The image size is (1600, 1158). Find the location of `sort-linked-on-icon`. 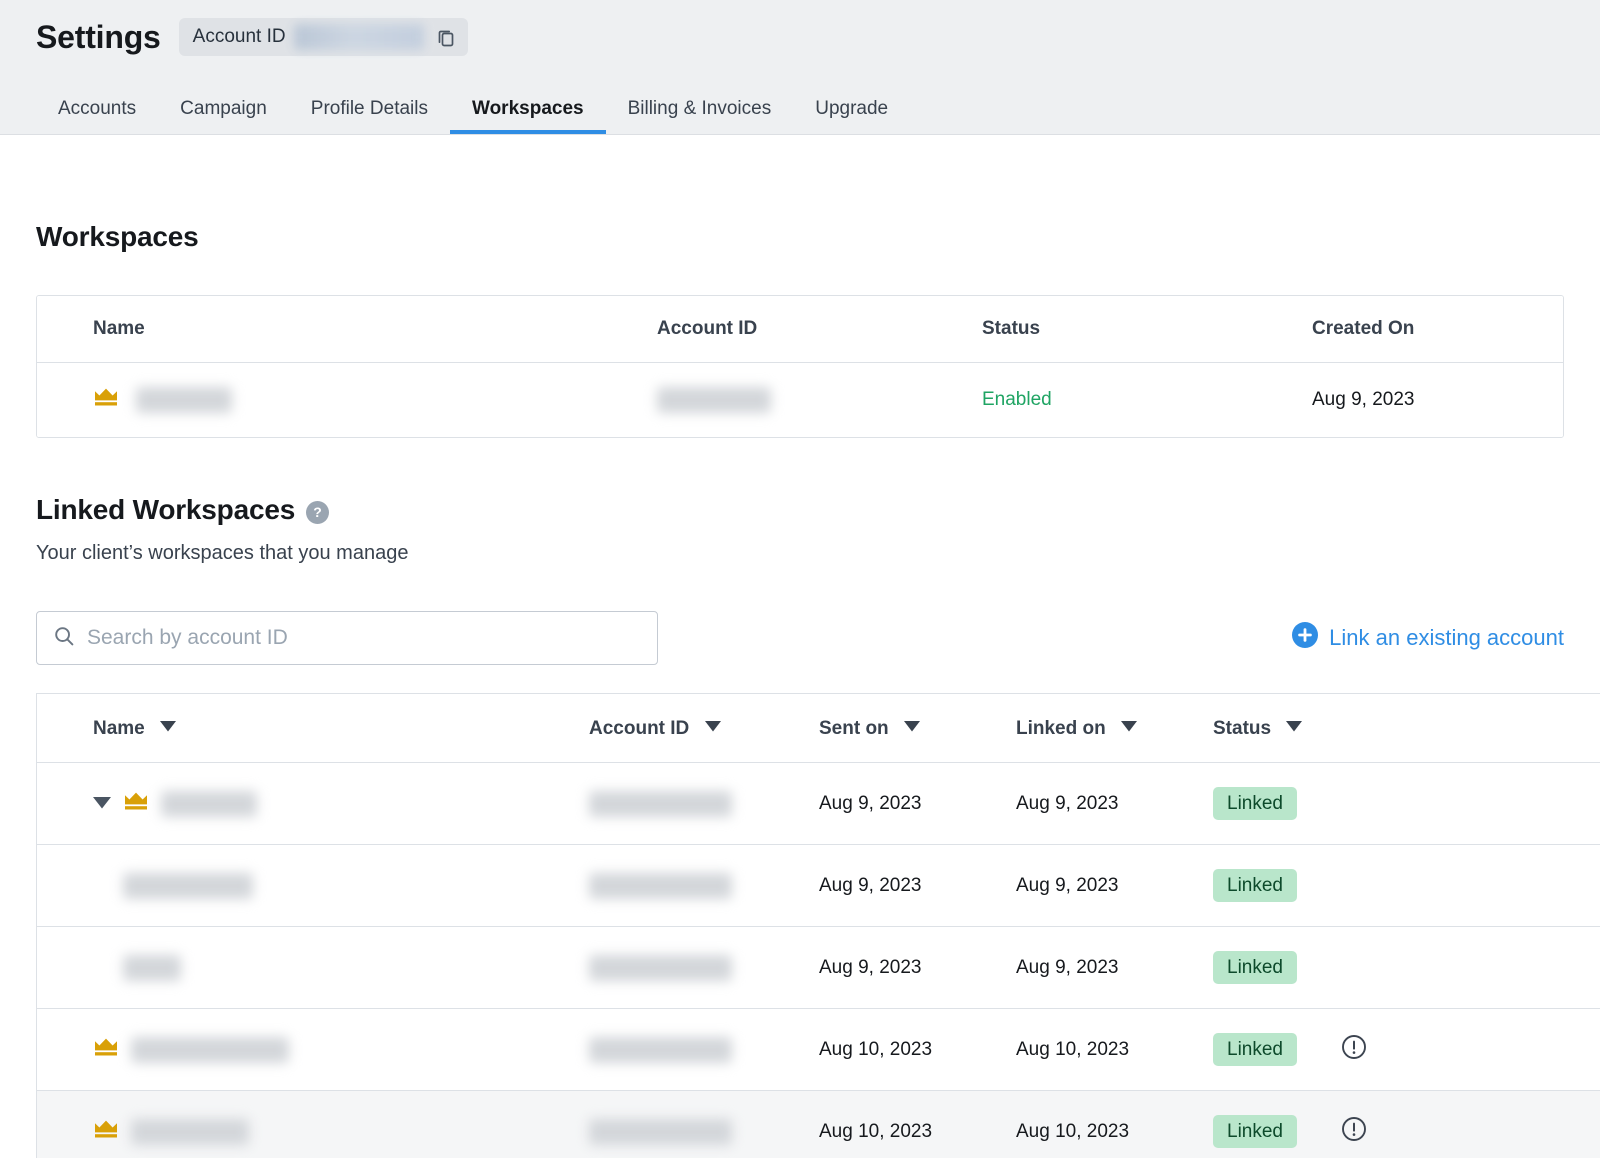

sort-linked-on-icon is located at coordinates (1129, 727).